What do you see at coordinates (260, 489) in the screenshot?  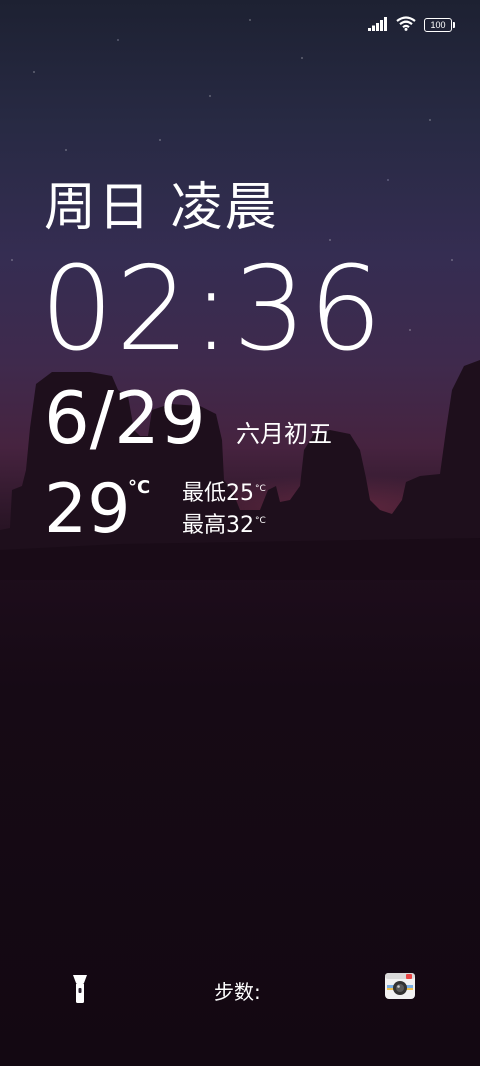 I see `low-temperature-unit: °C` at bounding box center [260, 489].